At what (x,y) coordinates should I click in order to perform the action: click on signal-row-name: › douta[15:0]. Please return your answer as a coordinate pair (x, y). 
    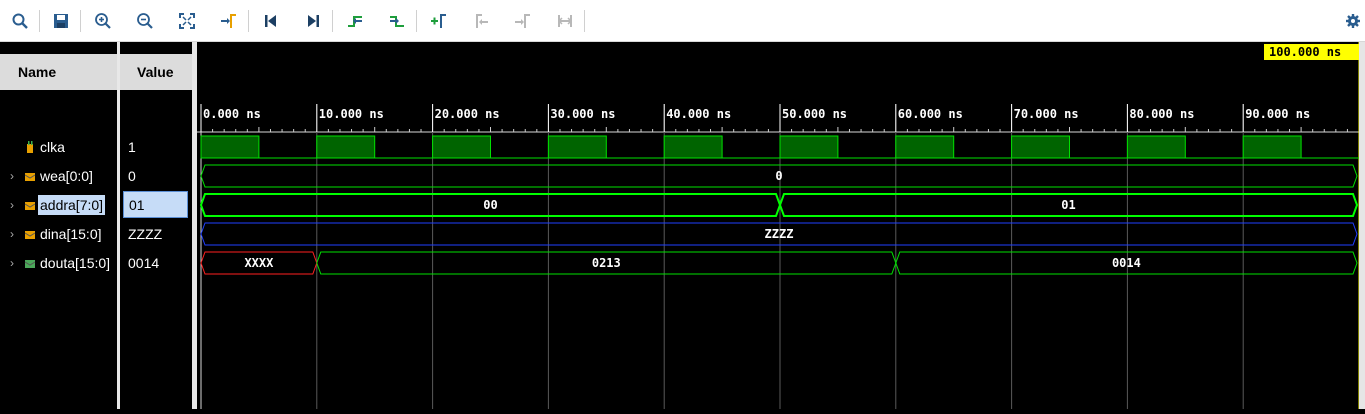
    Looking at the image, I should click on (61, 263).